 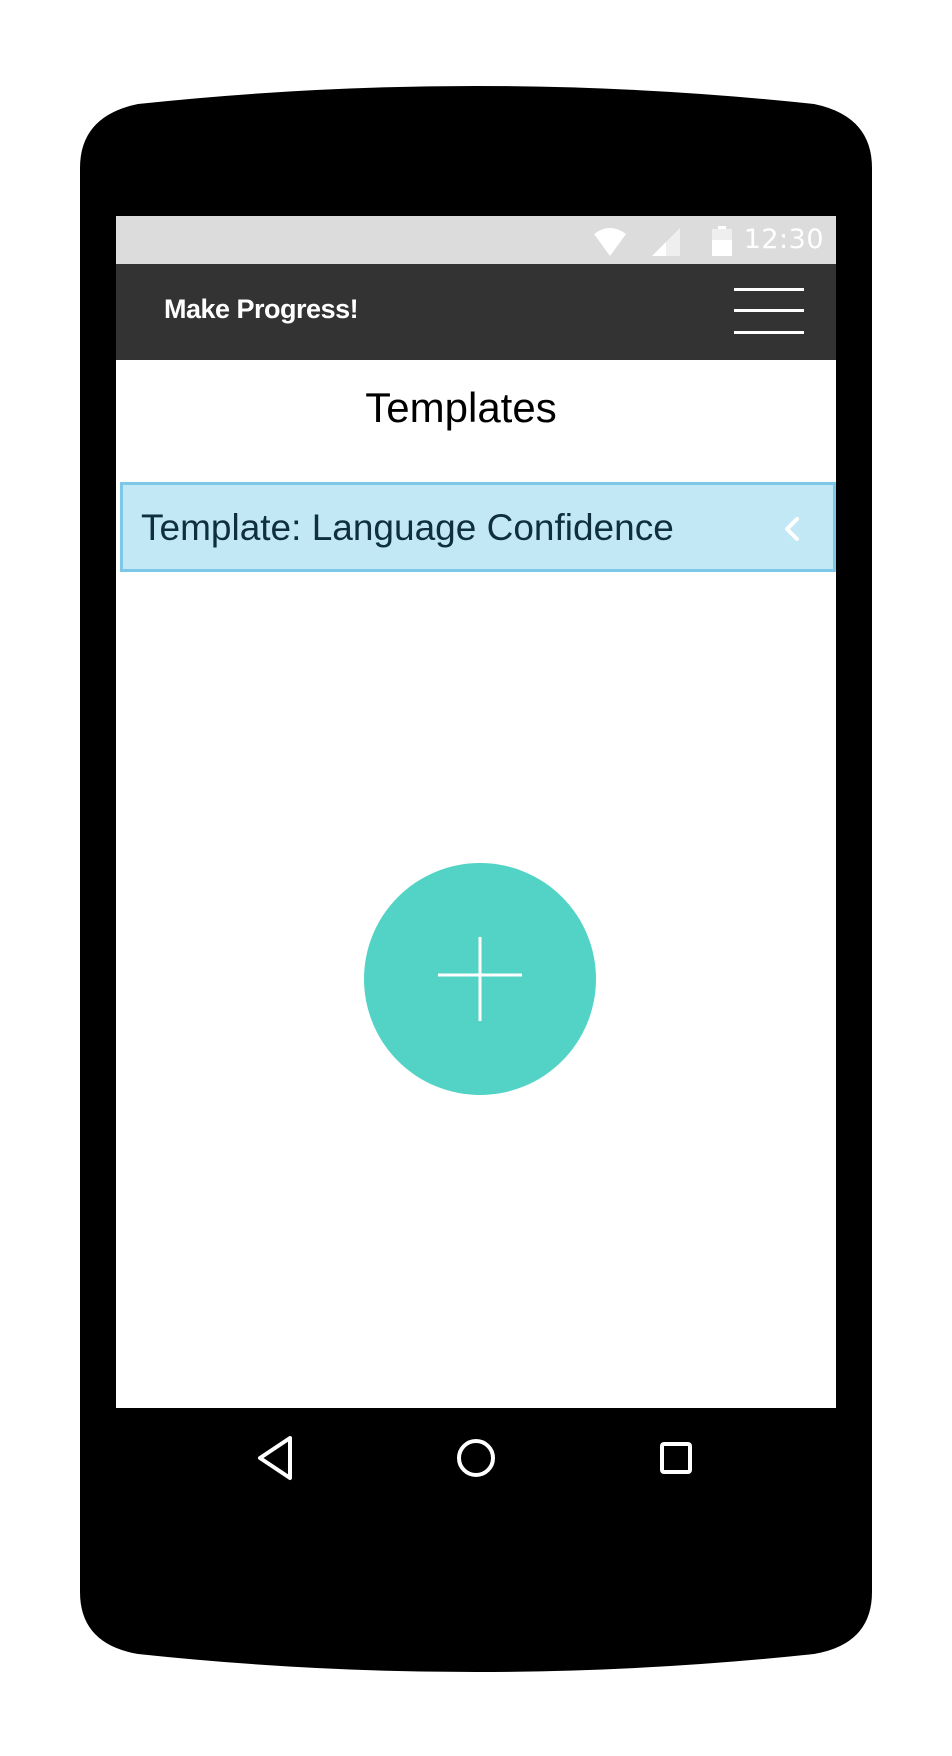 I want to click on template-label: Template: Language Confidence, so click(x=407, y=527).